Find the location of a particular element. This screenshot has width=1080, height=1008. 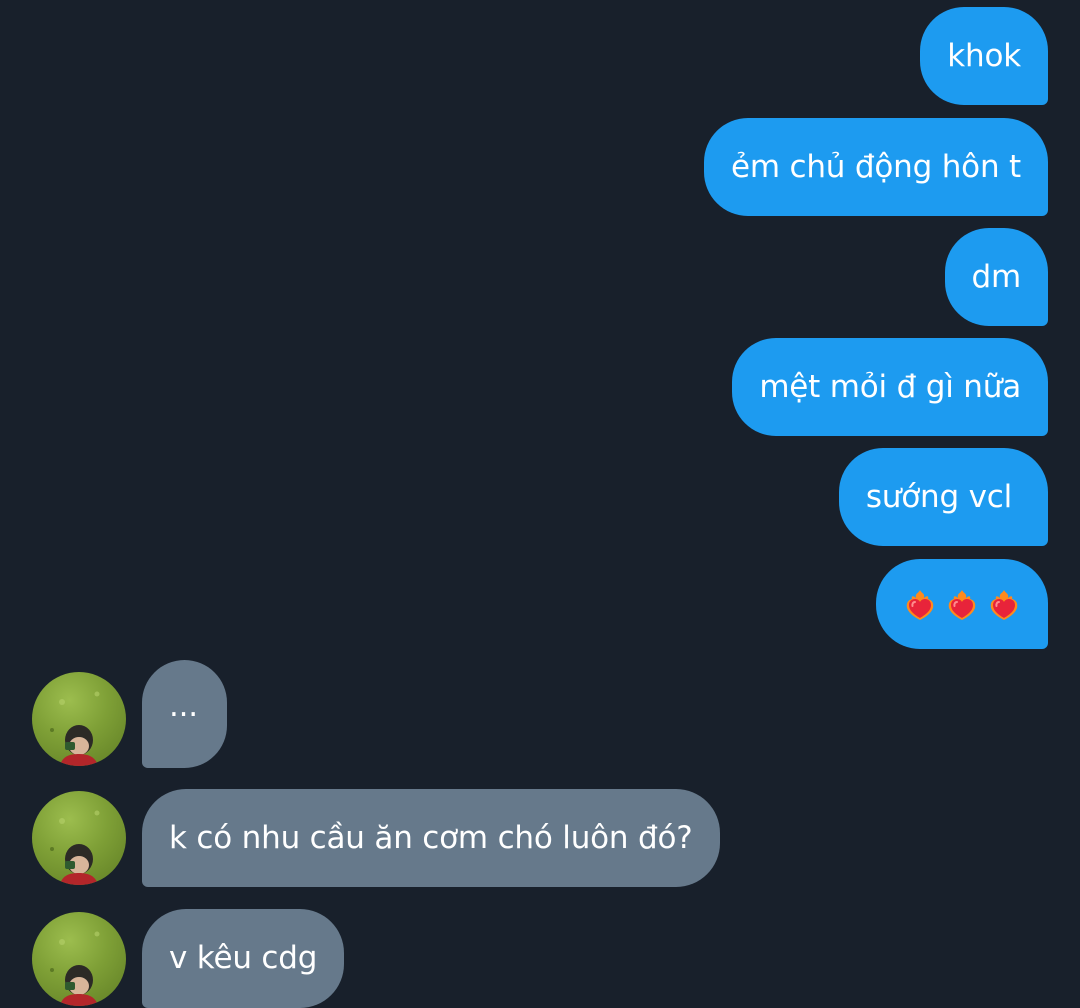

message-text: dm is located at coordinates (996, 276).